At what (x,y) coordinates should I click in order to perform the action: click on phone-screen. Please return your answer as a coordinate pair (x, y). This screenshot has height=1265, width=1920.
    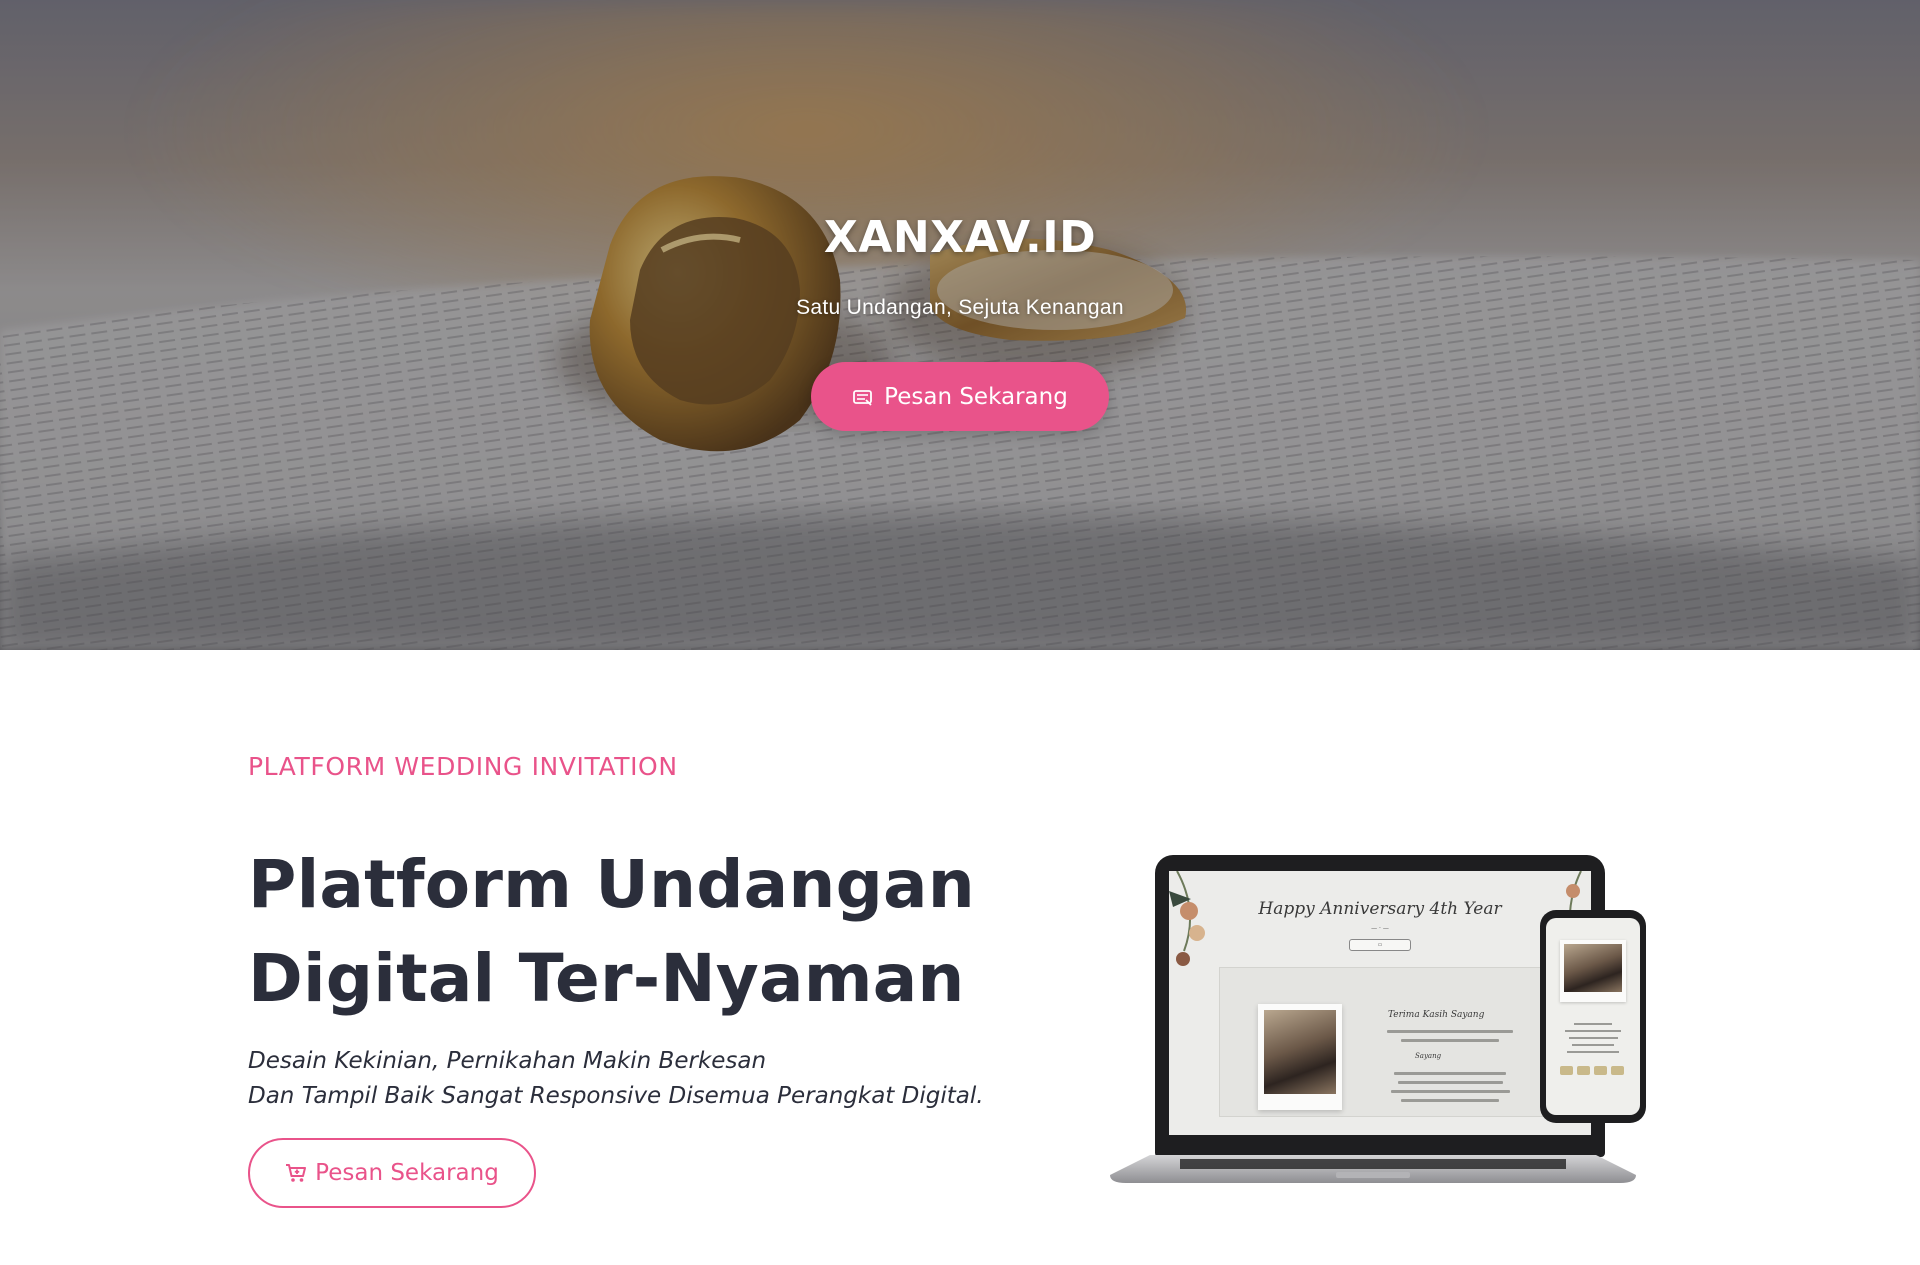
    Looking at the image, I should click on (1593, 1016).